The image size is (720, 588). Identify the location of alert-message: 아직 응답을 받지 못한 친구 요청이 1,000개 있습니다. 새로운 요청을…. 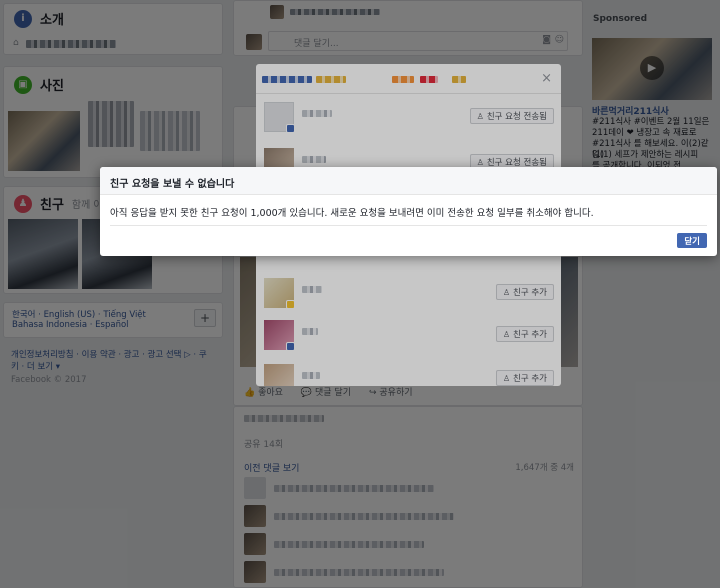
(352, 213).